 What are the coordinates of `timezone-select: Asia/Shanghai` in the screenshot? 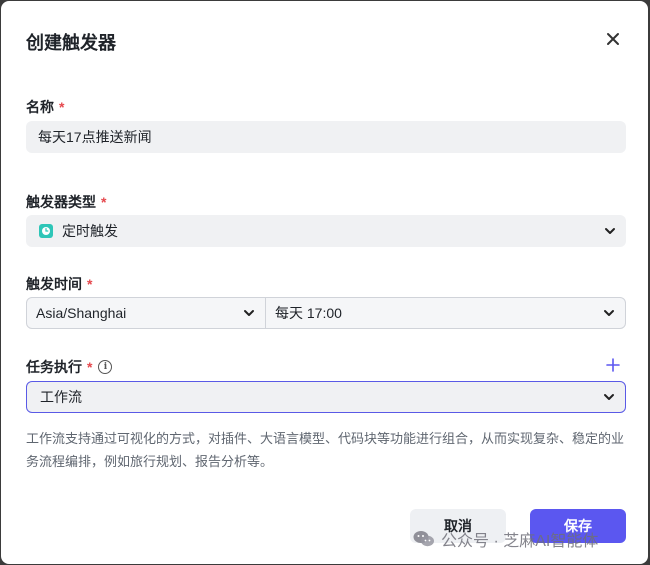 It's located at (146, 313).